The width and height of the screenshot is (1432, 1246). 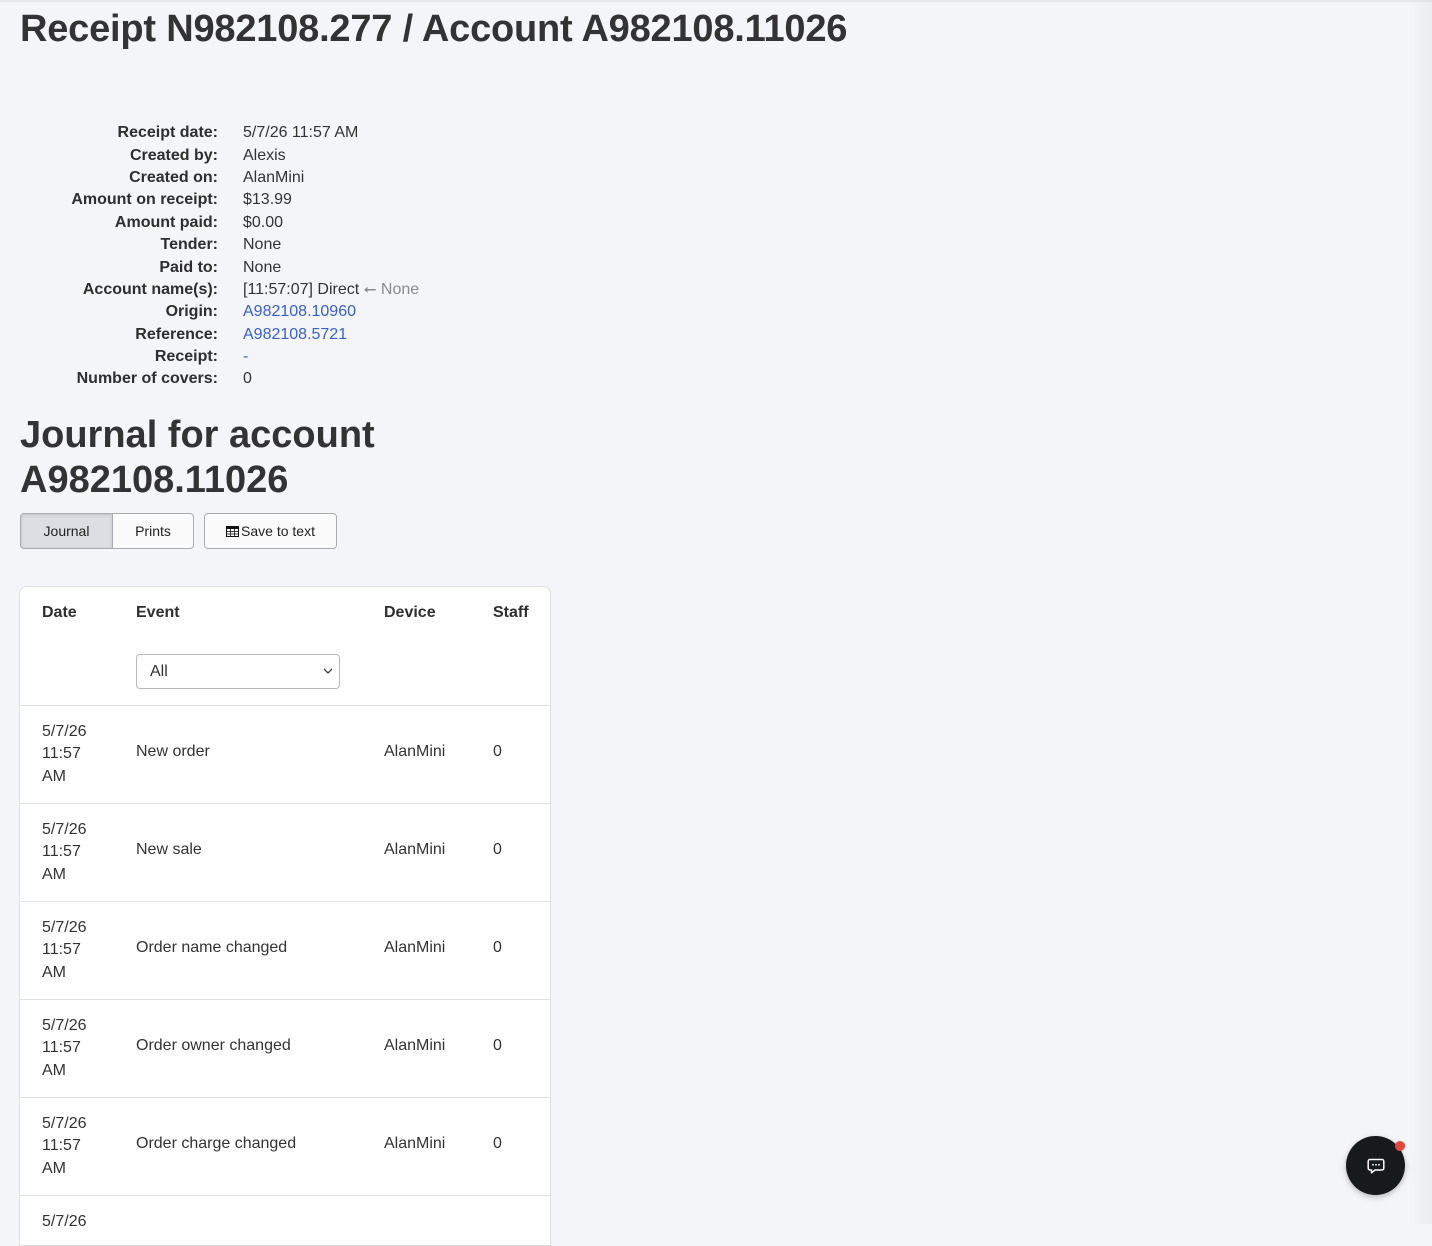 I want to click on table-row: 5/7/26, so click(x=285, y=1220).